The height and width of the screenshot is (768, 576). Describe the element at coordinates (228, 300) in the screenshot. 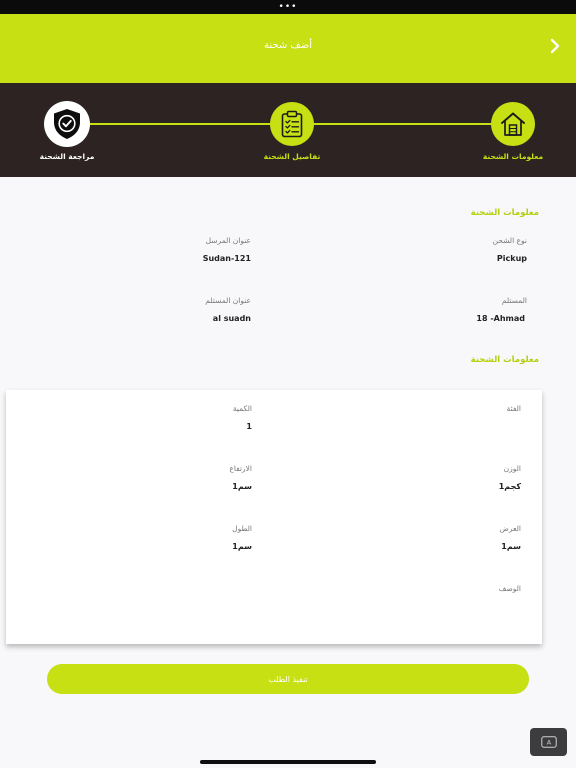

I see `receiver-address-label: عنوان المستلم` at that location.